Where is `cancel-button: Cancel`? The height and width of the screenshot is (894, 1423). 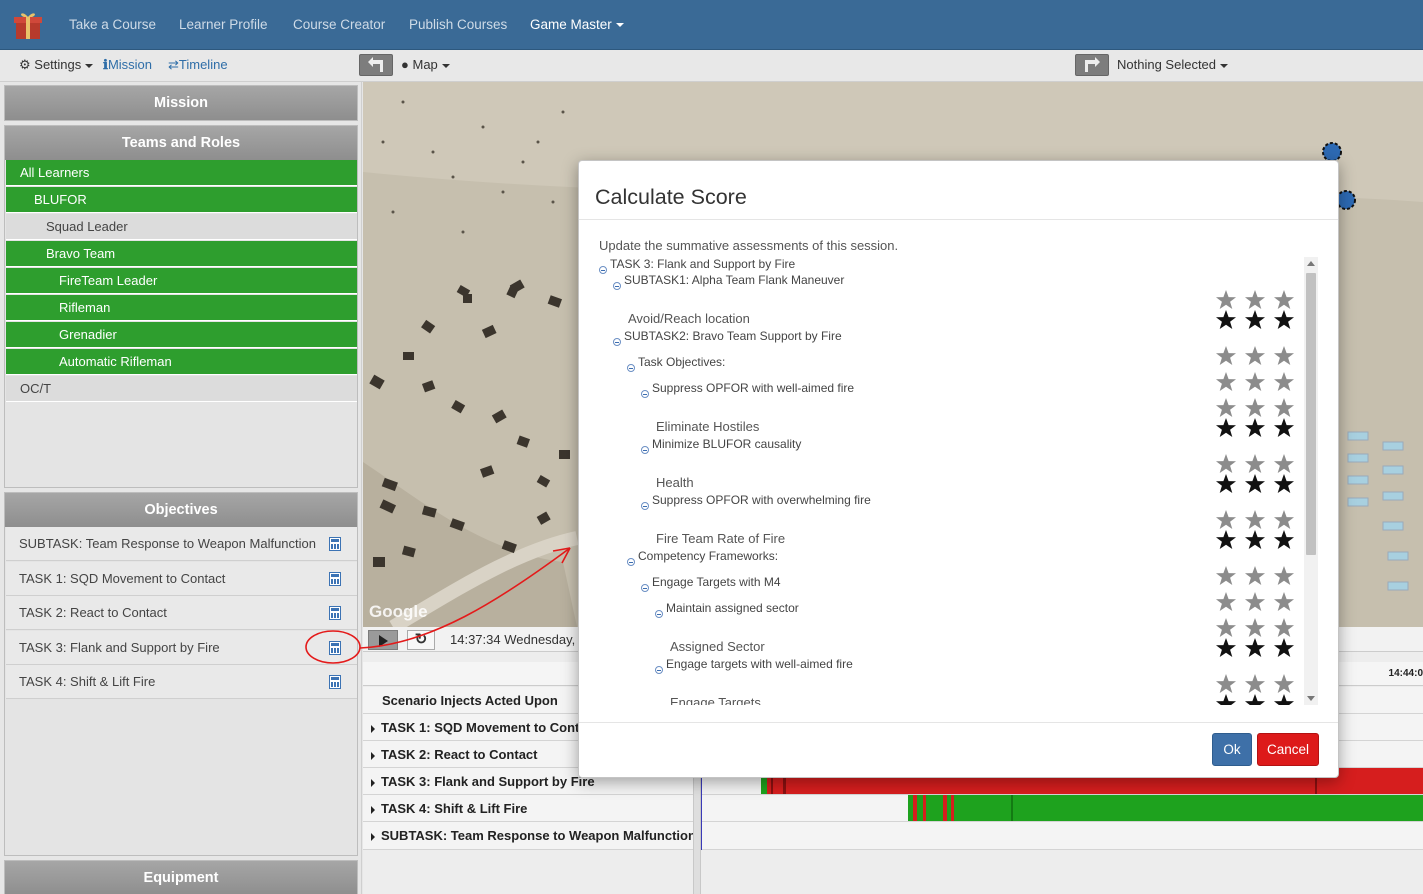
cancel-button: Cancel is located at coordinates (1288, 749).